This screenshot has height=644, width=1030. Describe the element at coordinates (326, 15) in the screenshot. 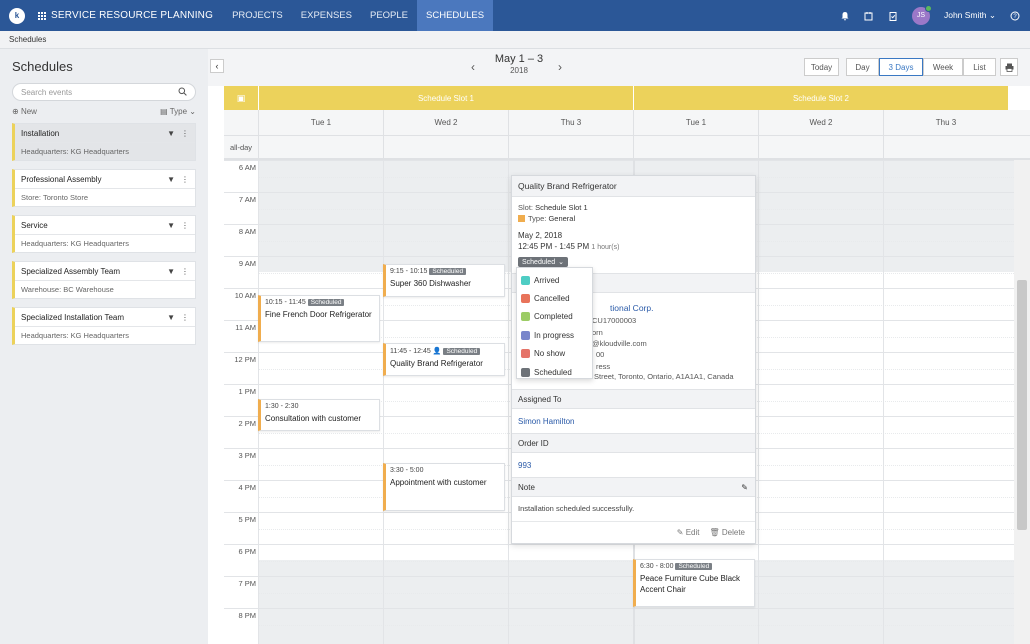

I see `nav-expenses: EXPENSES` at that location.